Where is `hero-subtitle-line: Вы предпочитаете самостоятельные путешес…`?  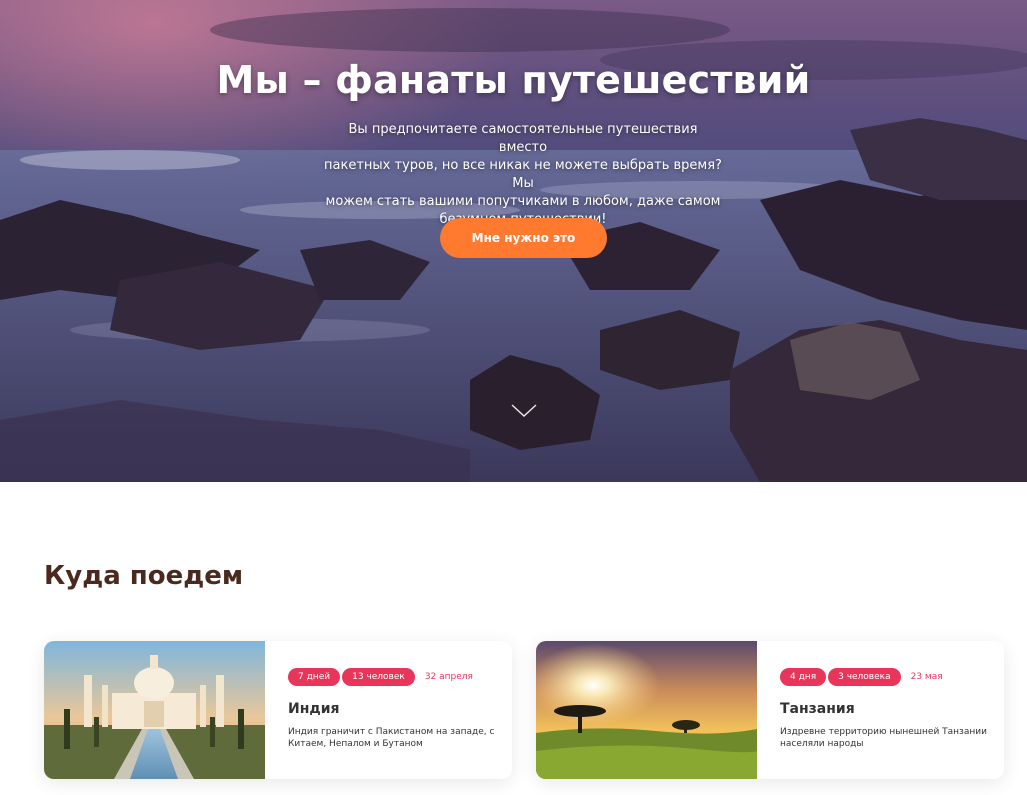
hero-subtitle-line: Вы предпочитаете самостоятельные путешес… is located at coordinates (523, 138).